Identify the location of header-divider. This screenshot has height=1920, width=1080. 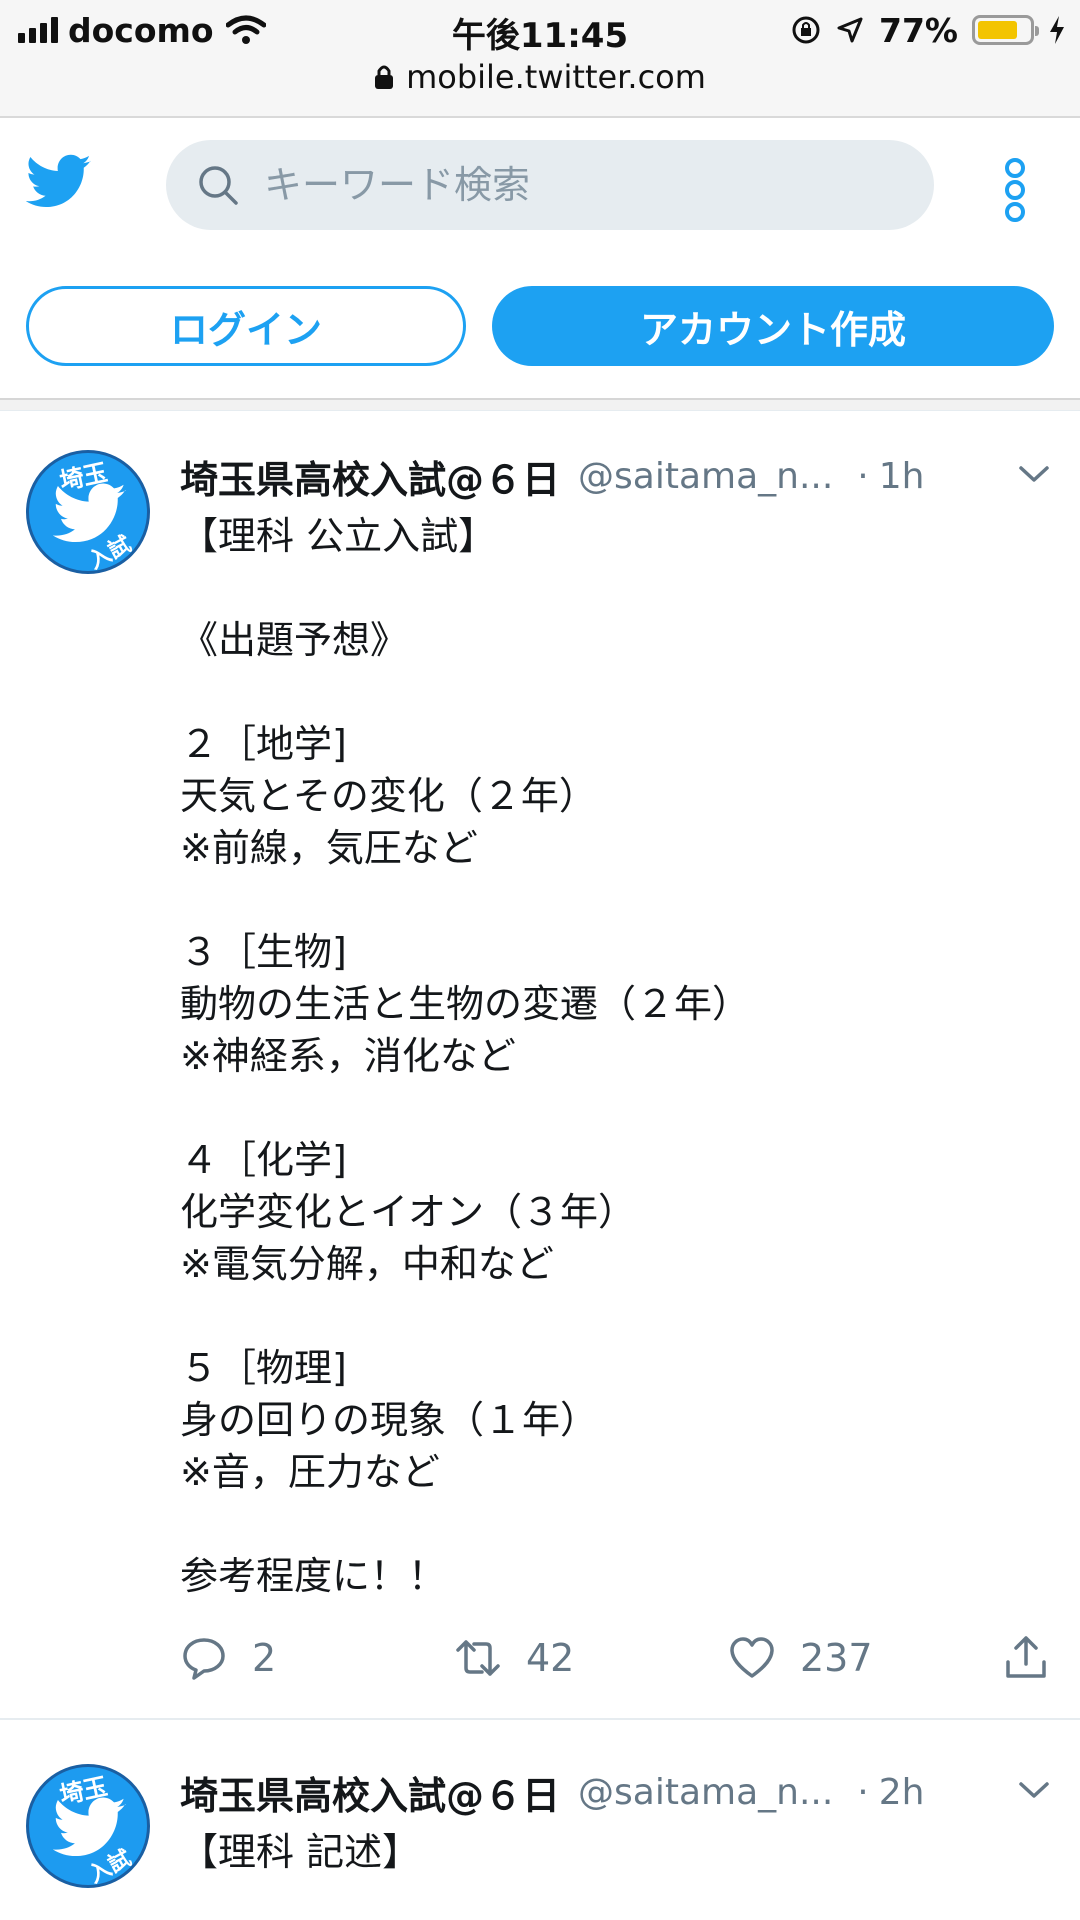
(540, 404).